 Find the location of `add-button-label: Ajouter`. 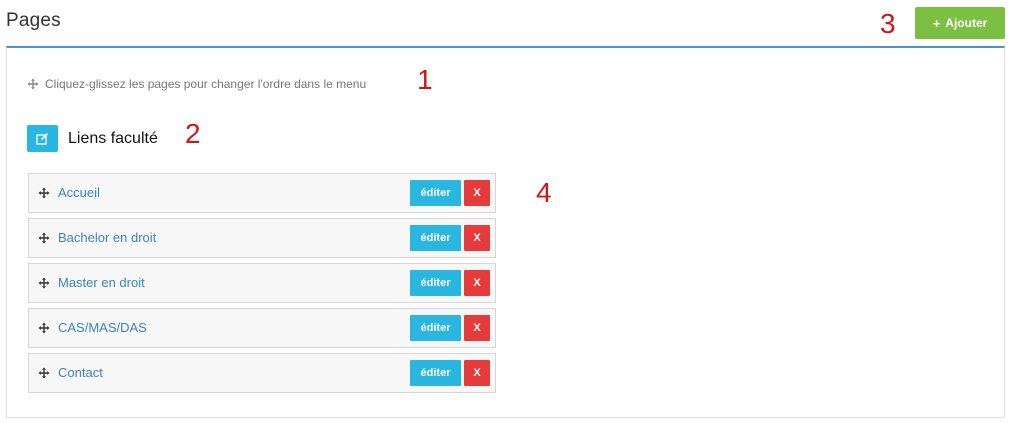

add-button-label: Ajouter is located at coordinates (966, 23).